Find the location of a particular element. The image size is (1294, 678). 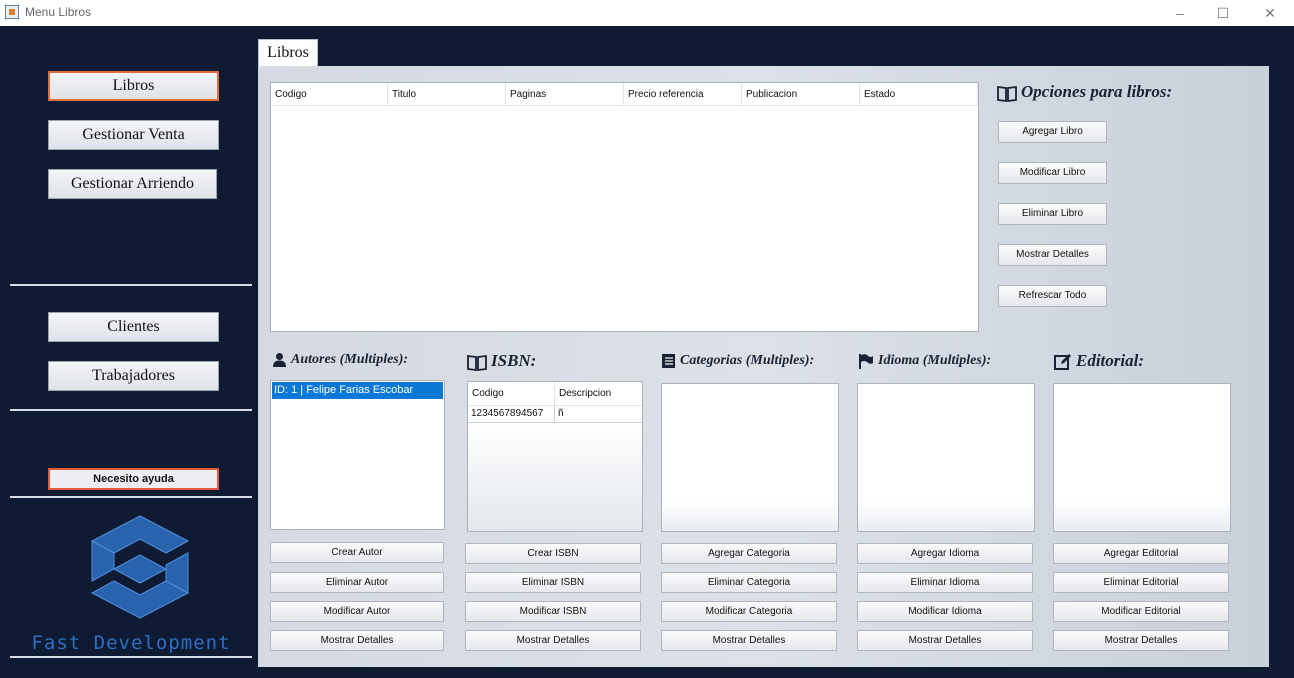

close-button: ✕ is located at coordinates (1270, 13).